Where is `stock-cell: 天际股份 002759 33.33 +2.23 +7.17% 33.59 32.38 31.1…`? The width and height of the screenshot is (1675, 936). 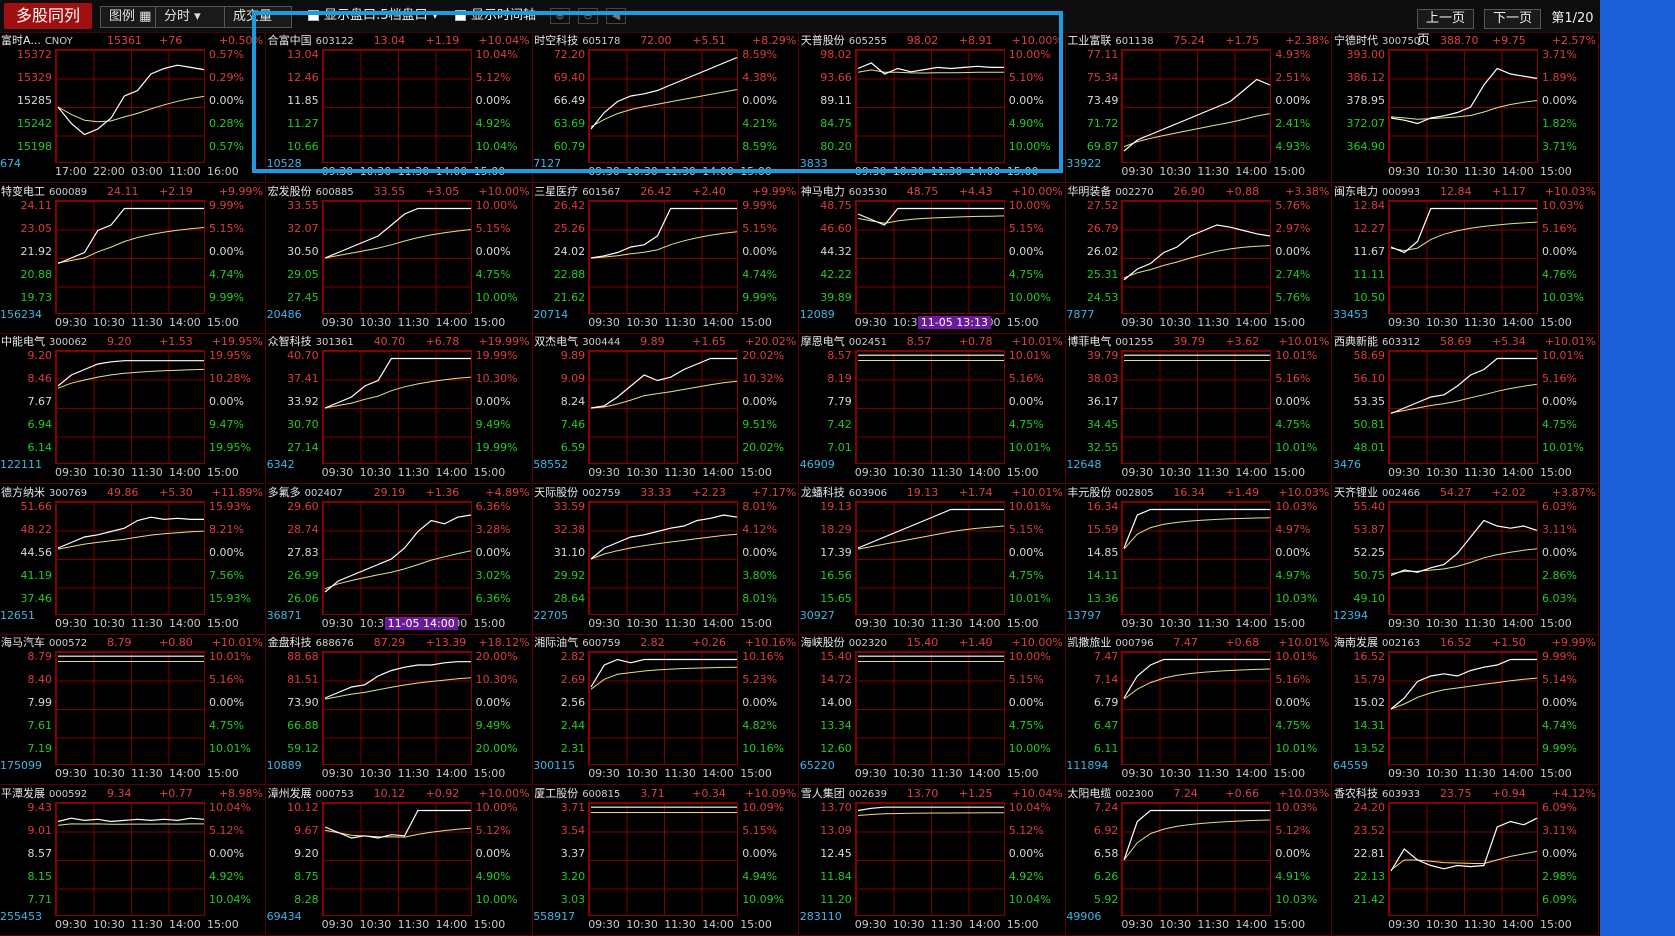
stock-cell: 天际股份 002759 33.33 +2.23 +7.17% 33.59 32.38 31.1… is located at coordinates (666, 559).